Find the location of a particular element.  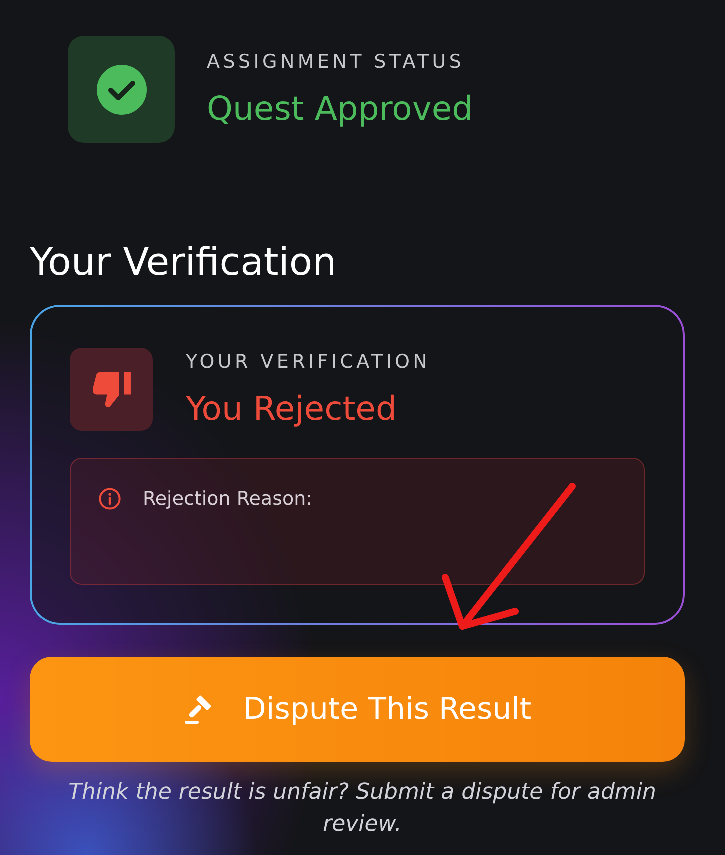

check-circle-icon is located at coordinates (121, 89).